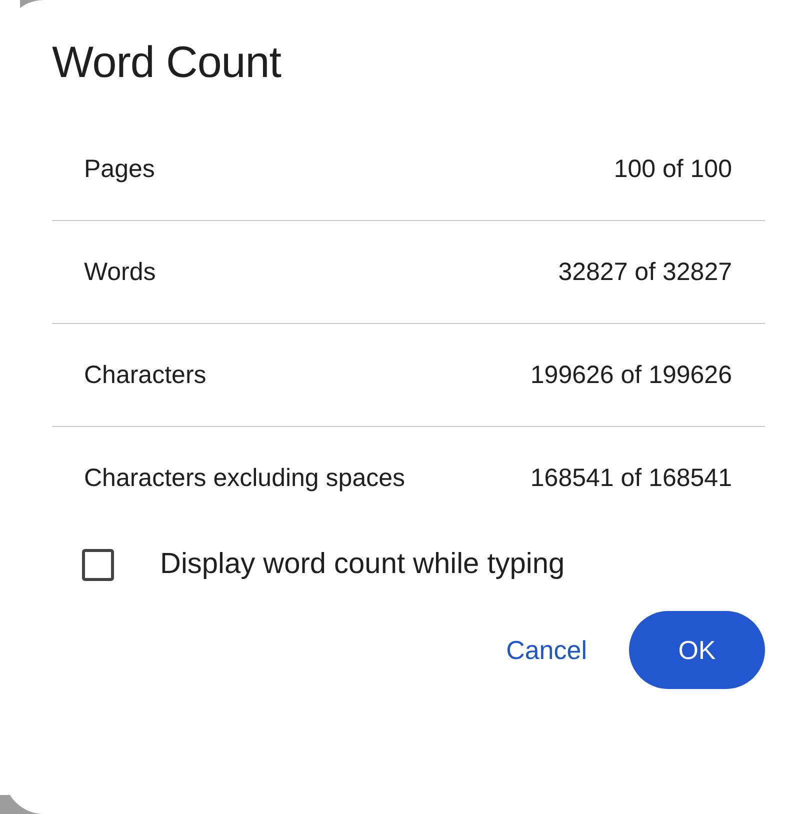 The width and height of the screenshot is (812, 814). I want to click on checkbox-label: Display word count while typing, so click(362, 564).